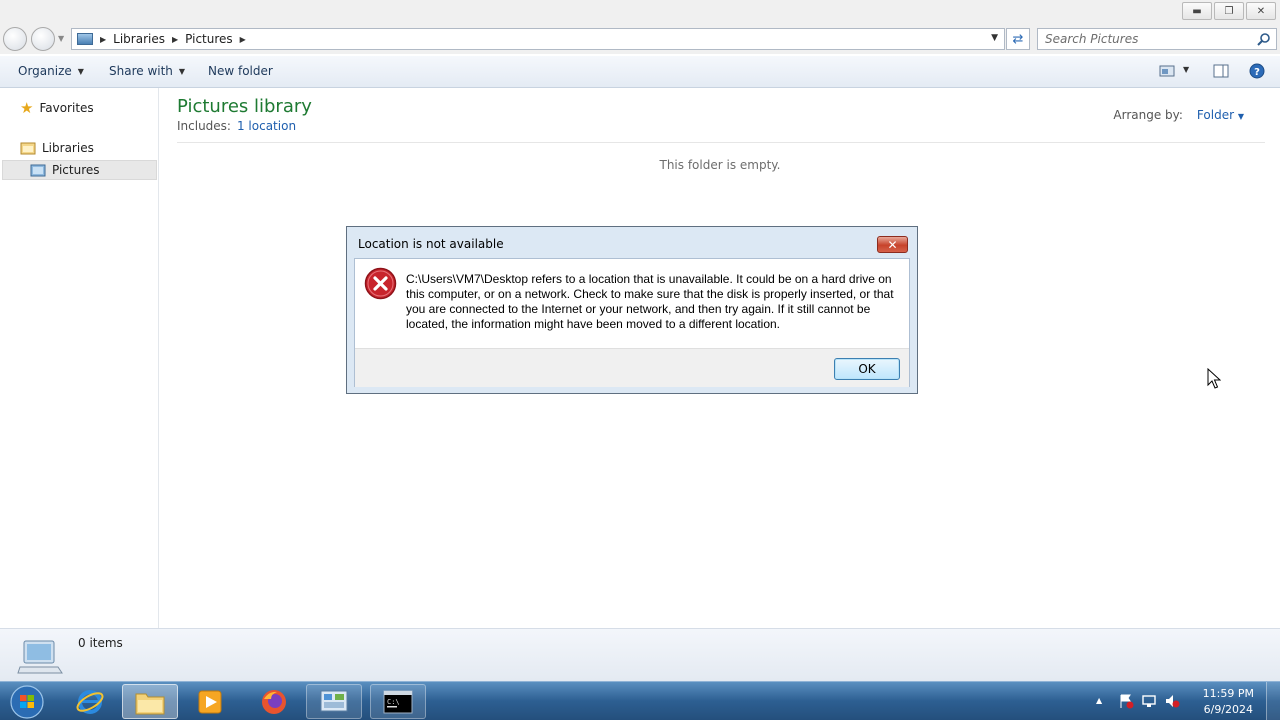 The width and height of the screenshot is (1280, 720). What do you see at coordinates (15, 39) in the screenshot?
I see `back-button` at bounding box center [15, 39].